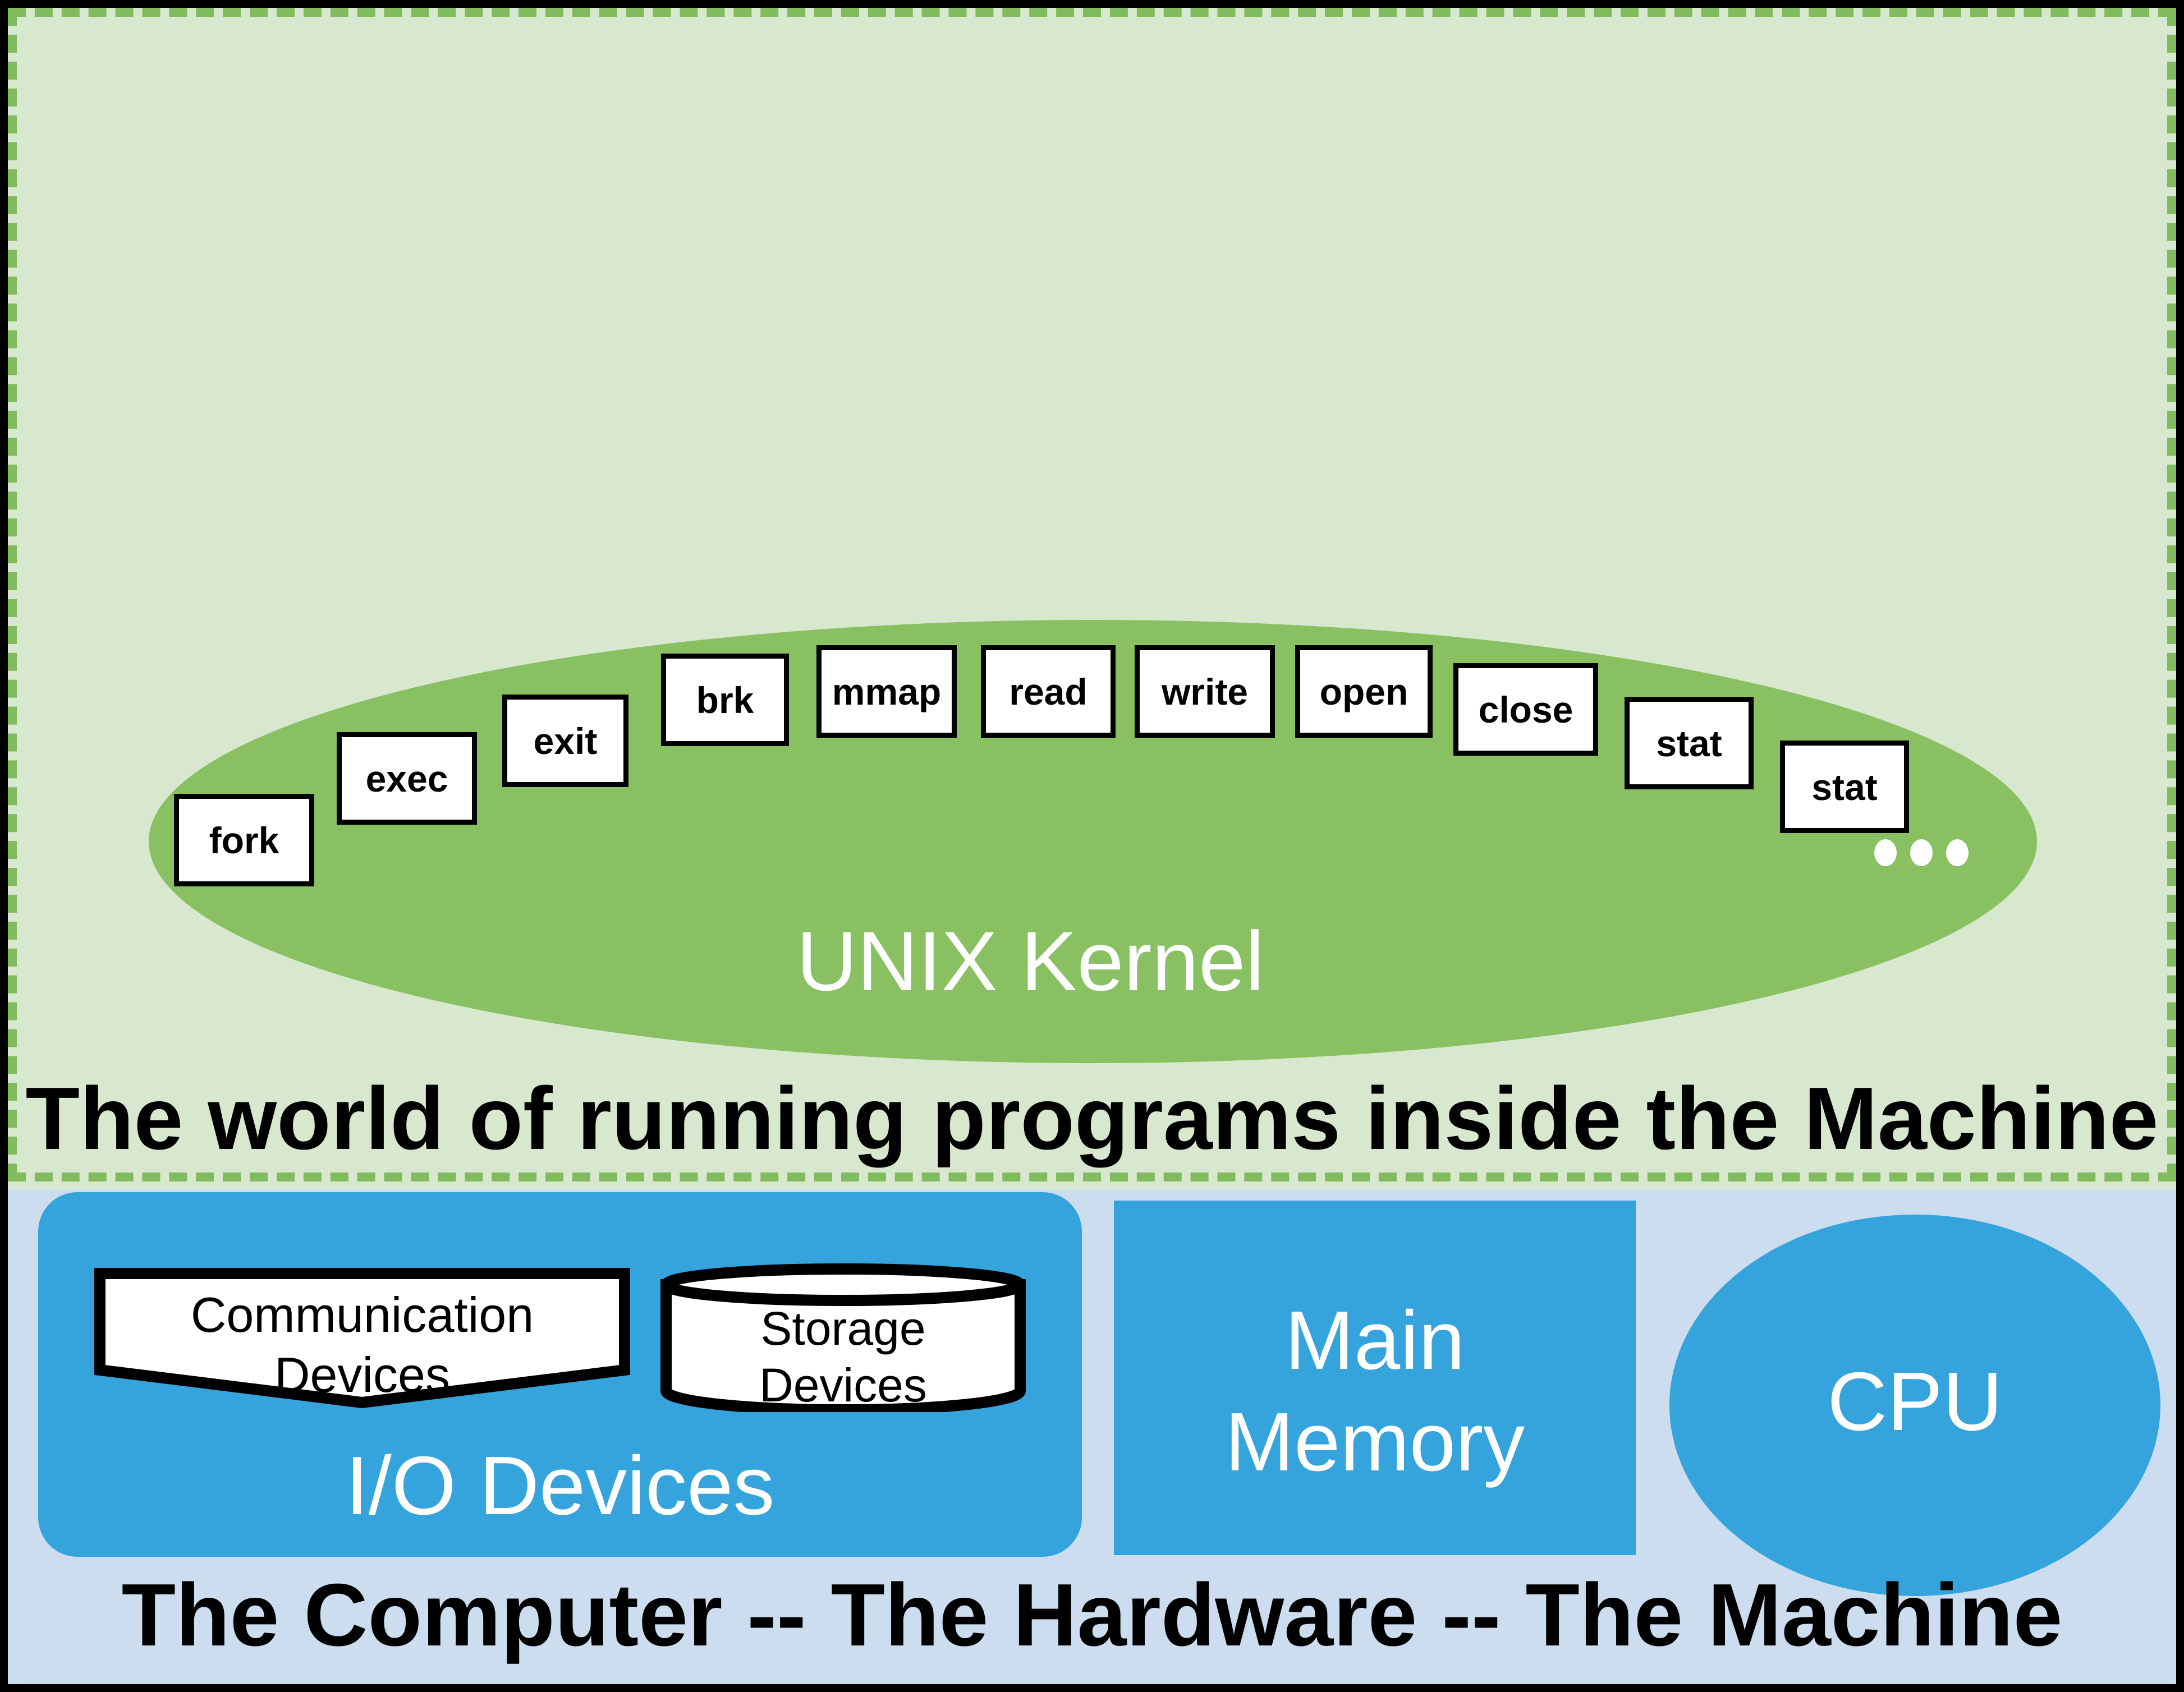 This screenshot has height=1692, width=2184. What do you see at coordinates (362, 1375) in the screenshot?
I see `communication-devices-label-line2: Devices` at bounding box center [362, 1375].